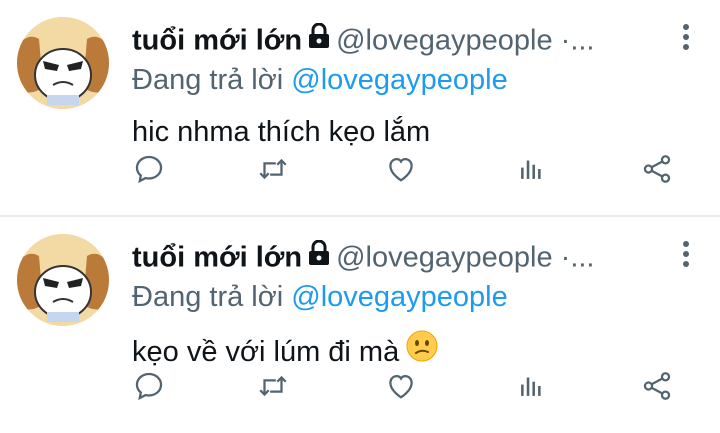 The height and width of the screenshot is (433, 720). I want to click on tweet-text: hic nhma thích kẹo lắm, so click(281, 132).